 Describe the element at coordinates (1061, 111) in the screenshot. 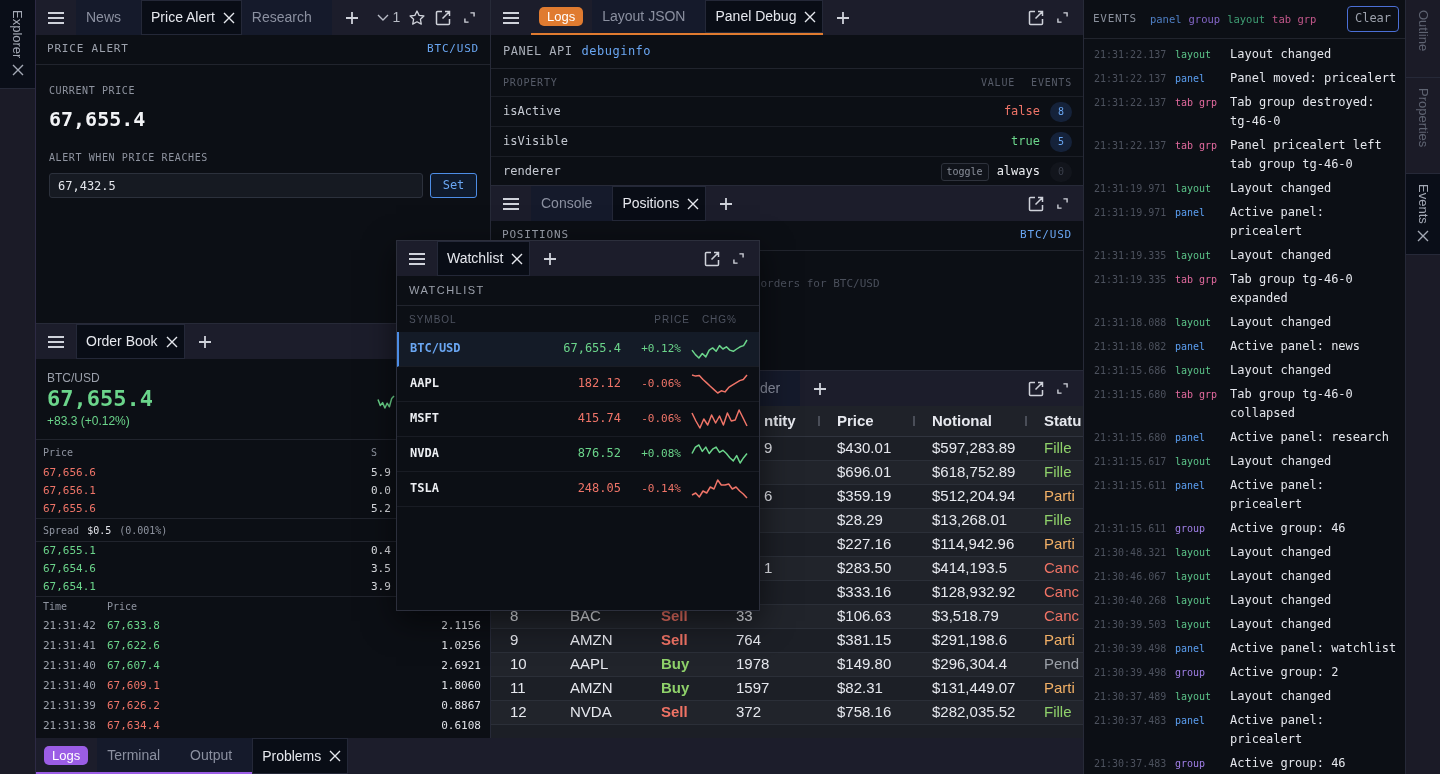

I see `event-count: 8` at that location.